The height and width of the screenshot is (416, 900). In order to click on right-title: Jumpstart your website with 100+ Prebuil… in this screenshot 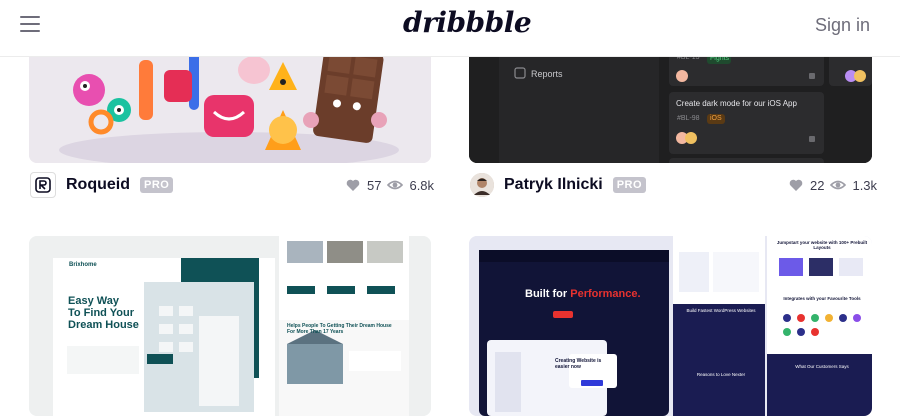, I will do `click(822, 245)`.